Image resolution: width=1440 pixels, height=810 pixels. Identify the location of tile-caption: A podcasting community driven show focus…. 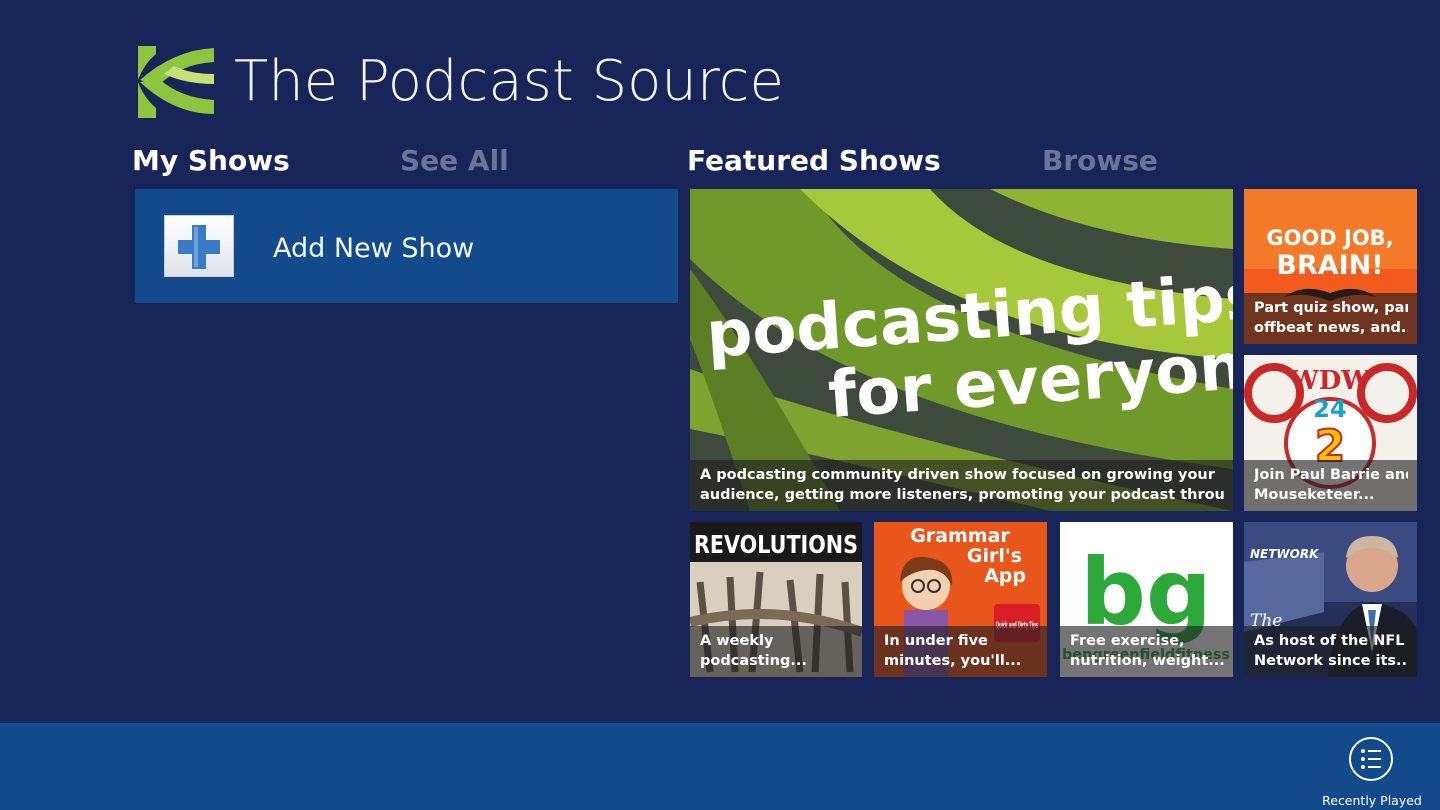
(961, 485).